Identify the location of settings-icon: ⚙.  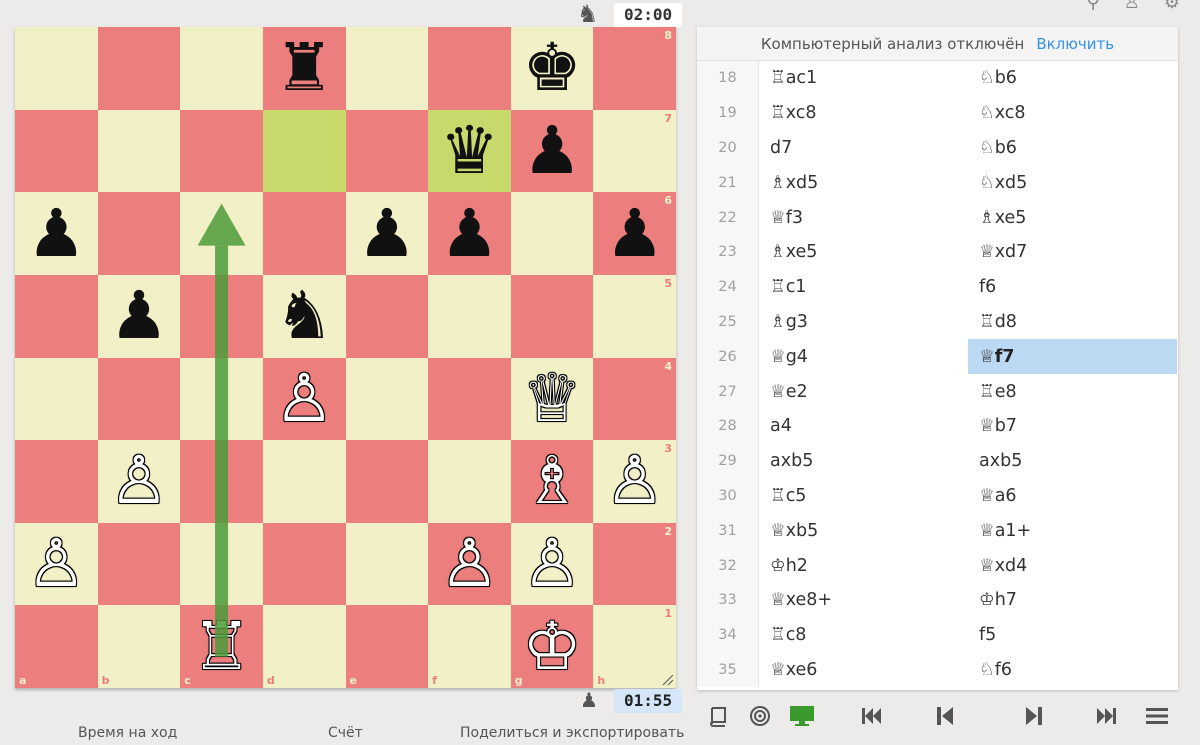
(1172, 6).